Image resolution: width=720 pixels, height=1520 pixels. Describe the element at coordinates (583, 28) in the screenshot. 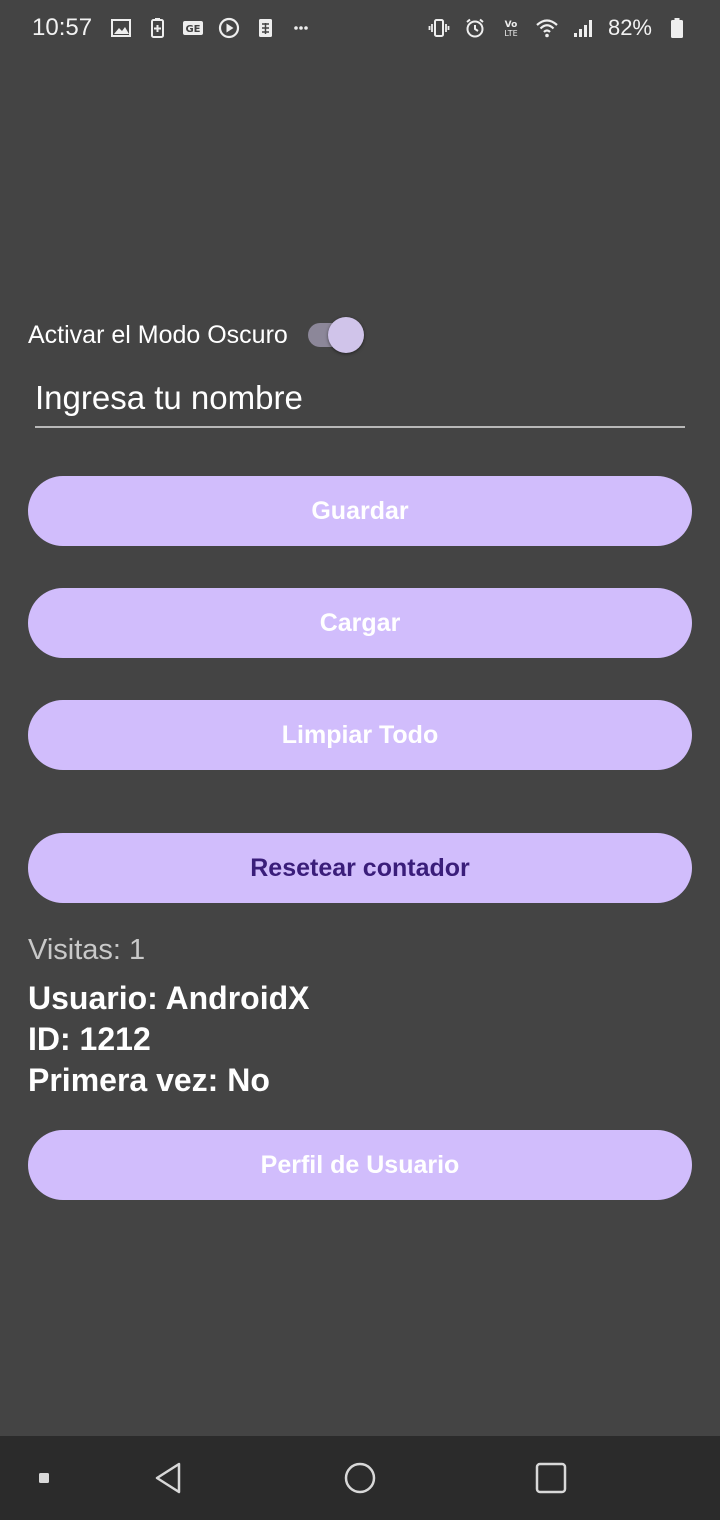

I see `signal-icon` at that location.